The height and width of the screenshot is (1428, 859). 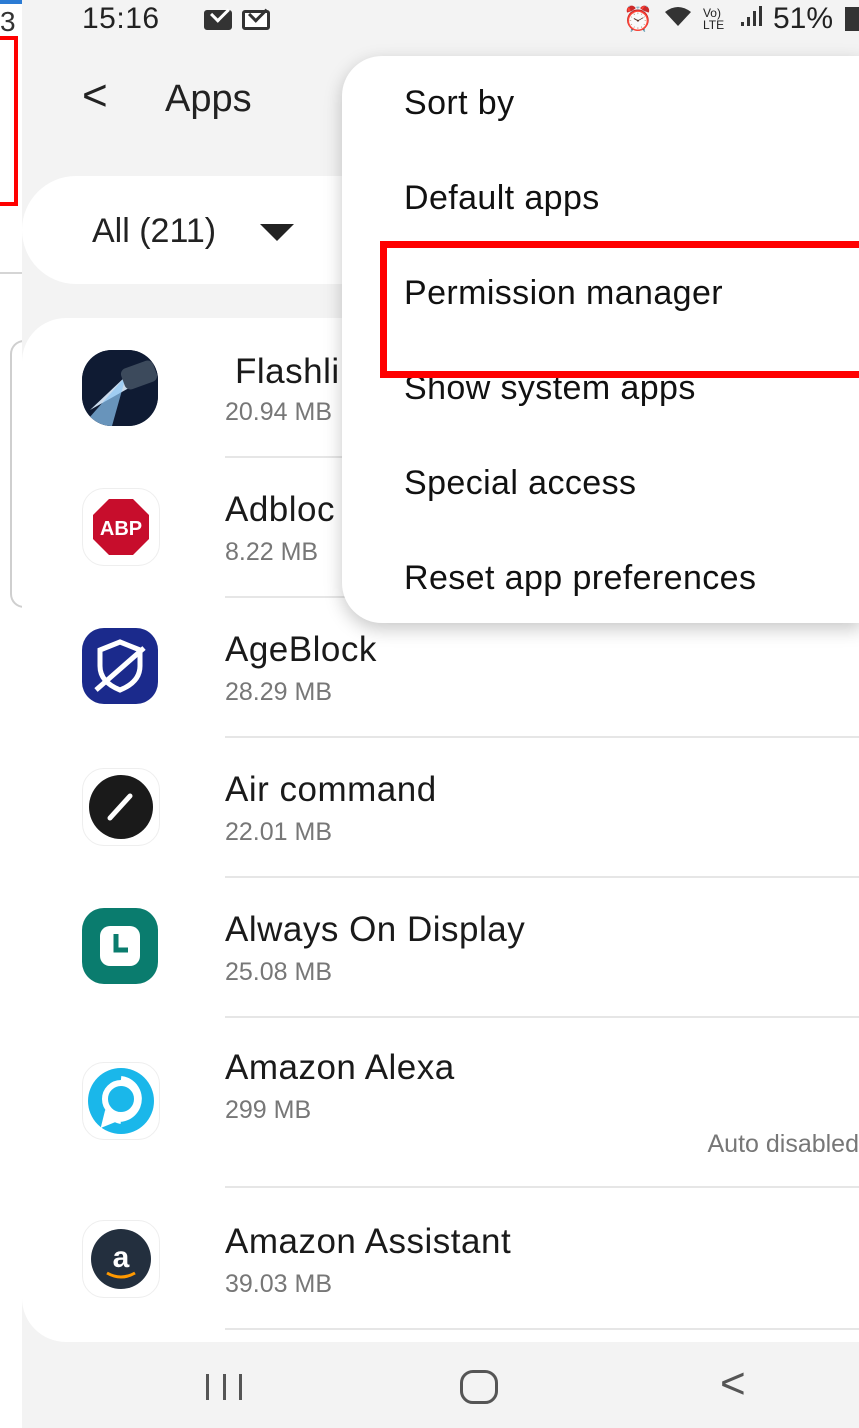 I want to click on app-name: Air command, so click(x=331, y=789).